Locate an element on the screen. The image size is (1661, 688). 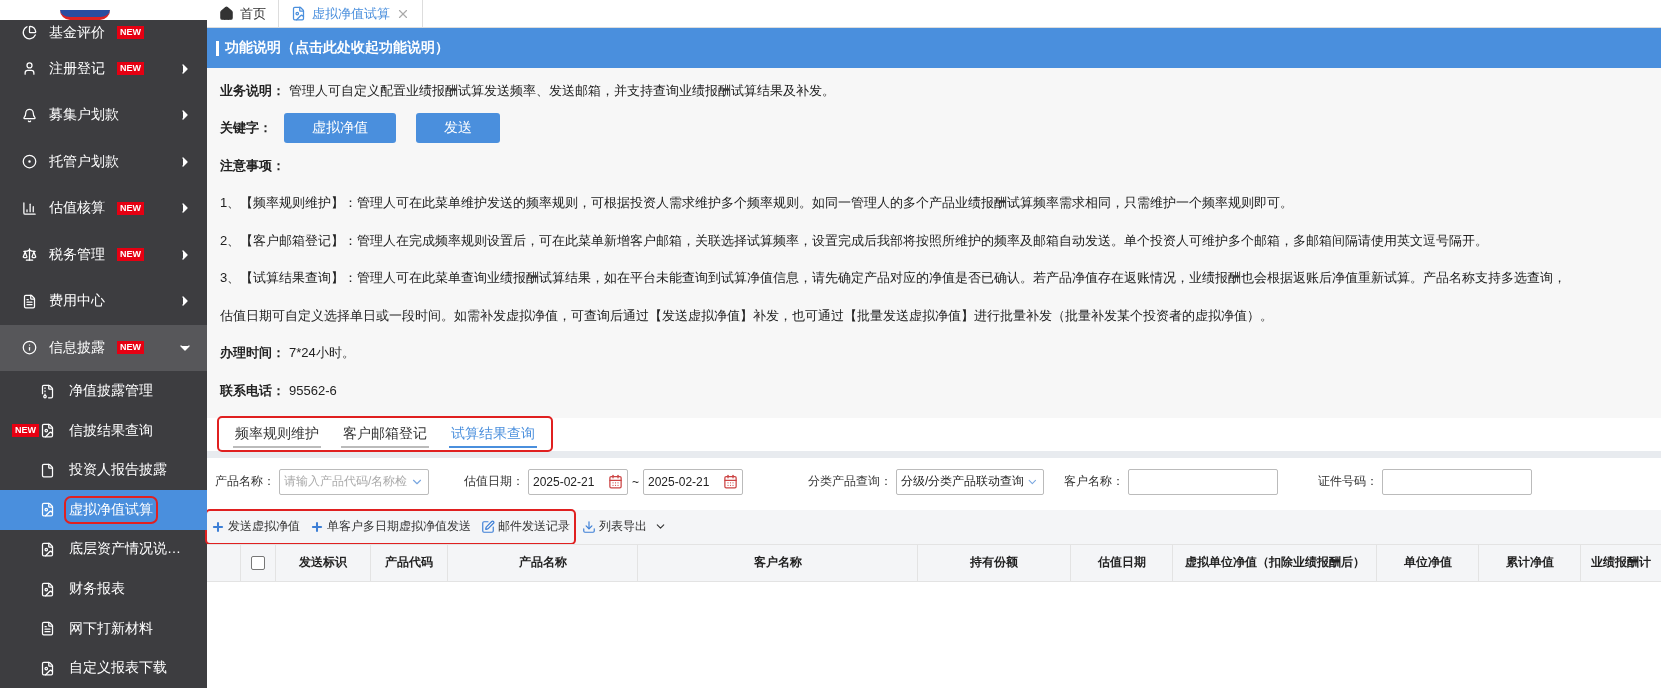
sidebar-item: 信息披露 NEW is located at coordinates (103, 348).